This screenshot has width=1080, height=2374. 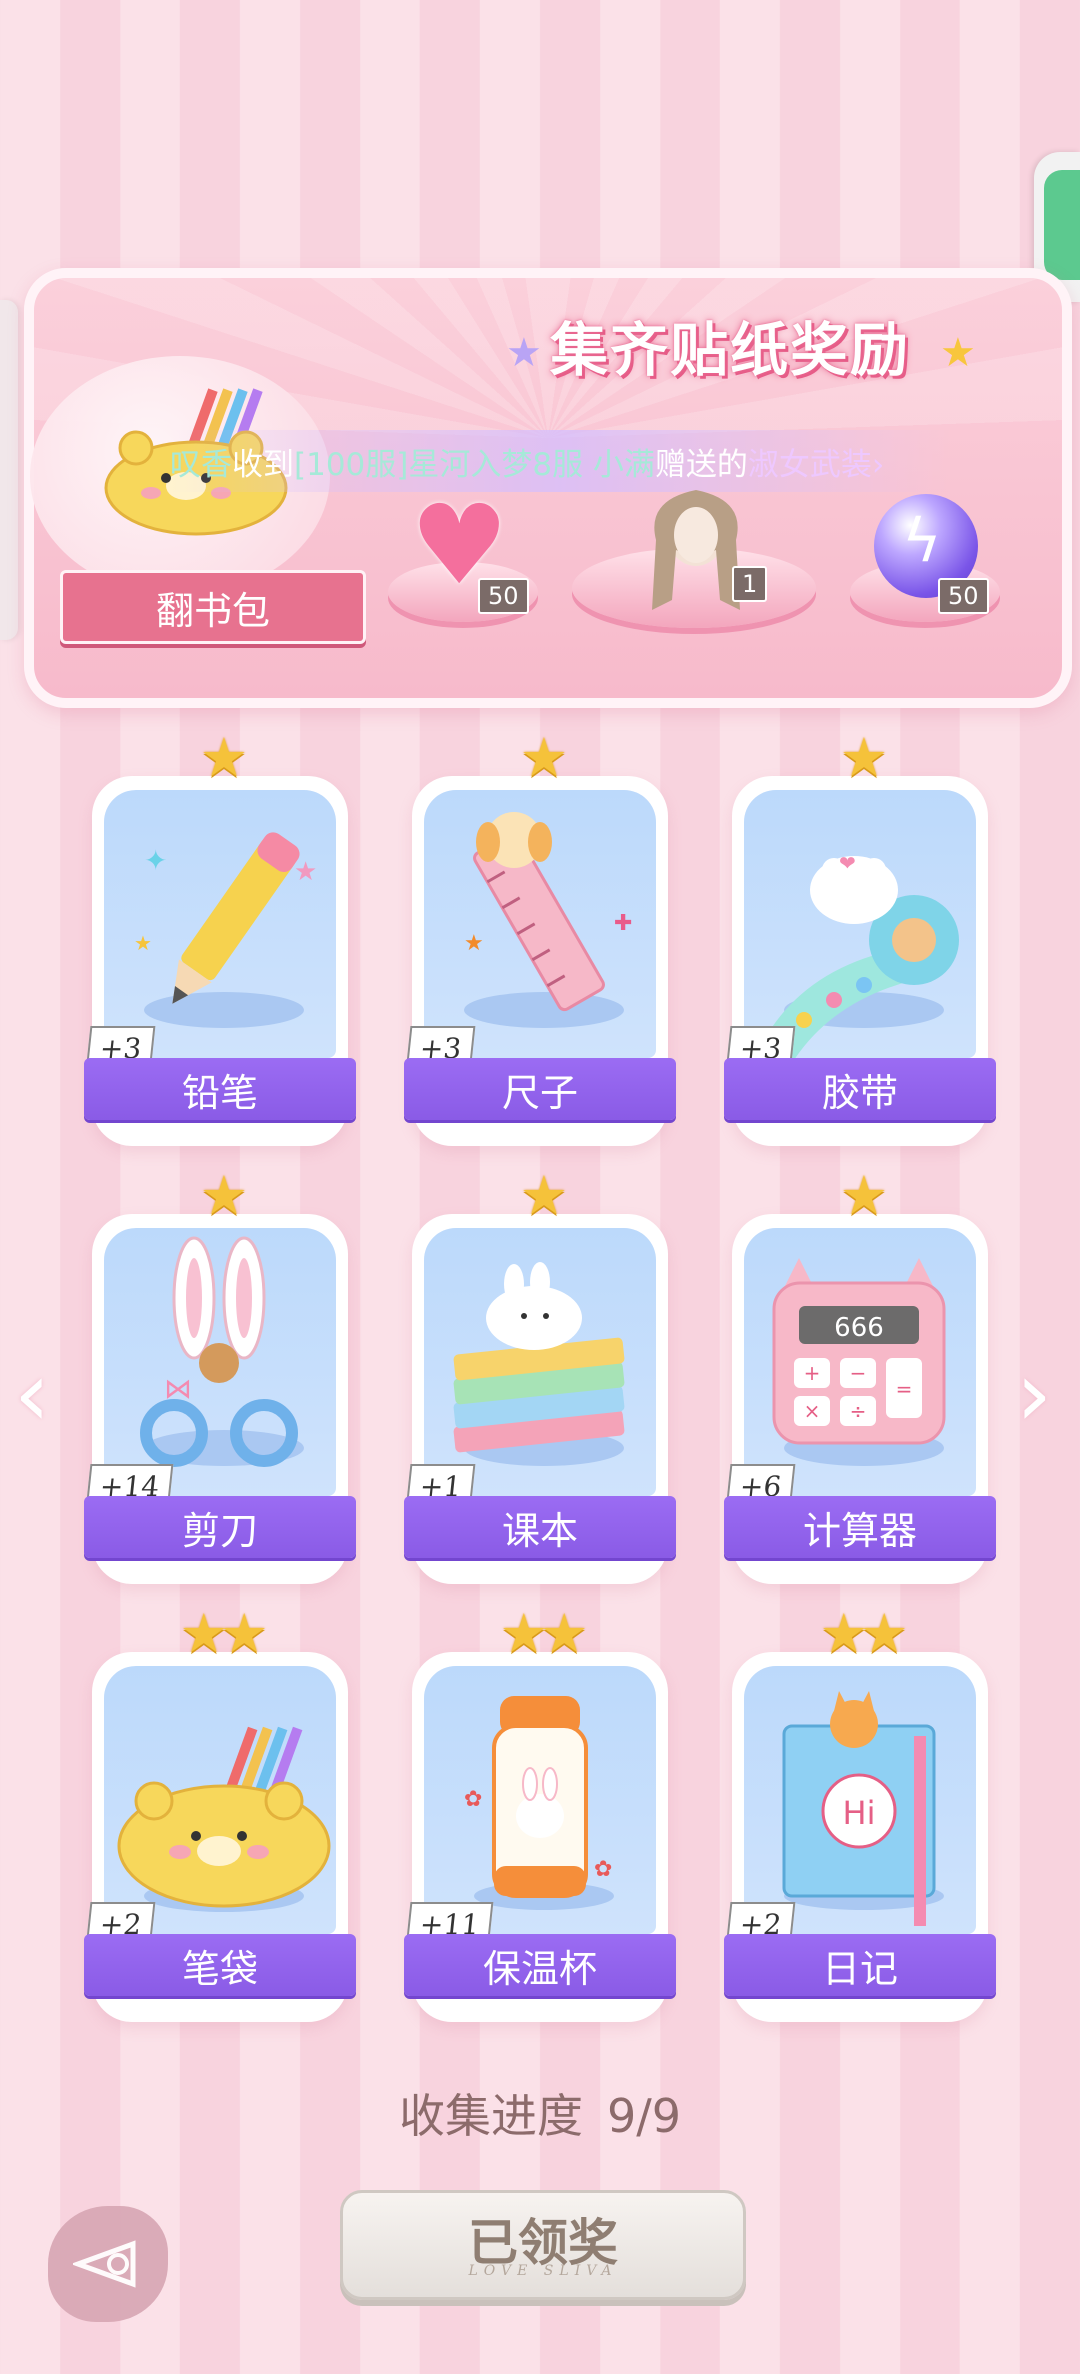 I want to click on pencil-case-art, so click(x=220, y=1800).